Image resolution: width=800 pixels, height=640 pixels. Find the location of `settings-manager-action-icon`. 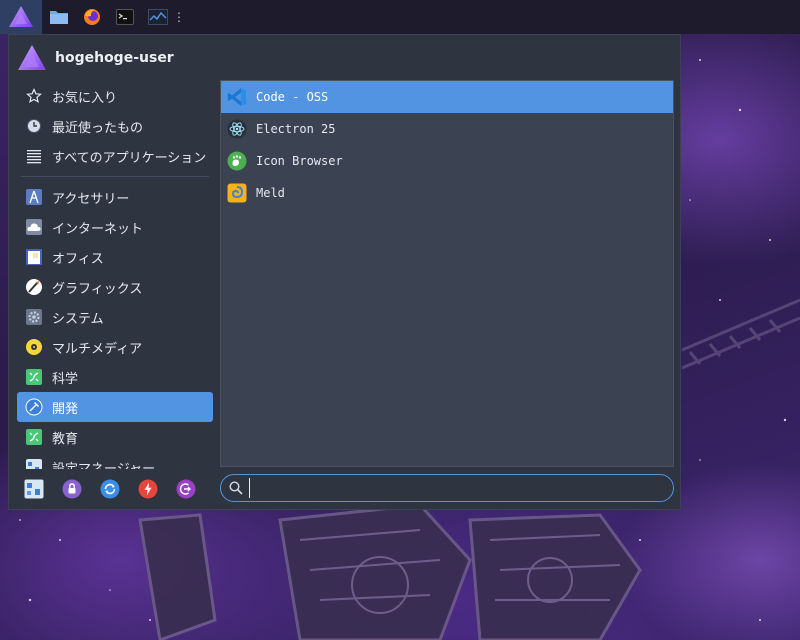

settings-manager-action-icon is located at coordinates (34, 489).